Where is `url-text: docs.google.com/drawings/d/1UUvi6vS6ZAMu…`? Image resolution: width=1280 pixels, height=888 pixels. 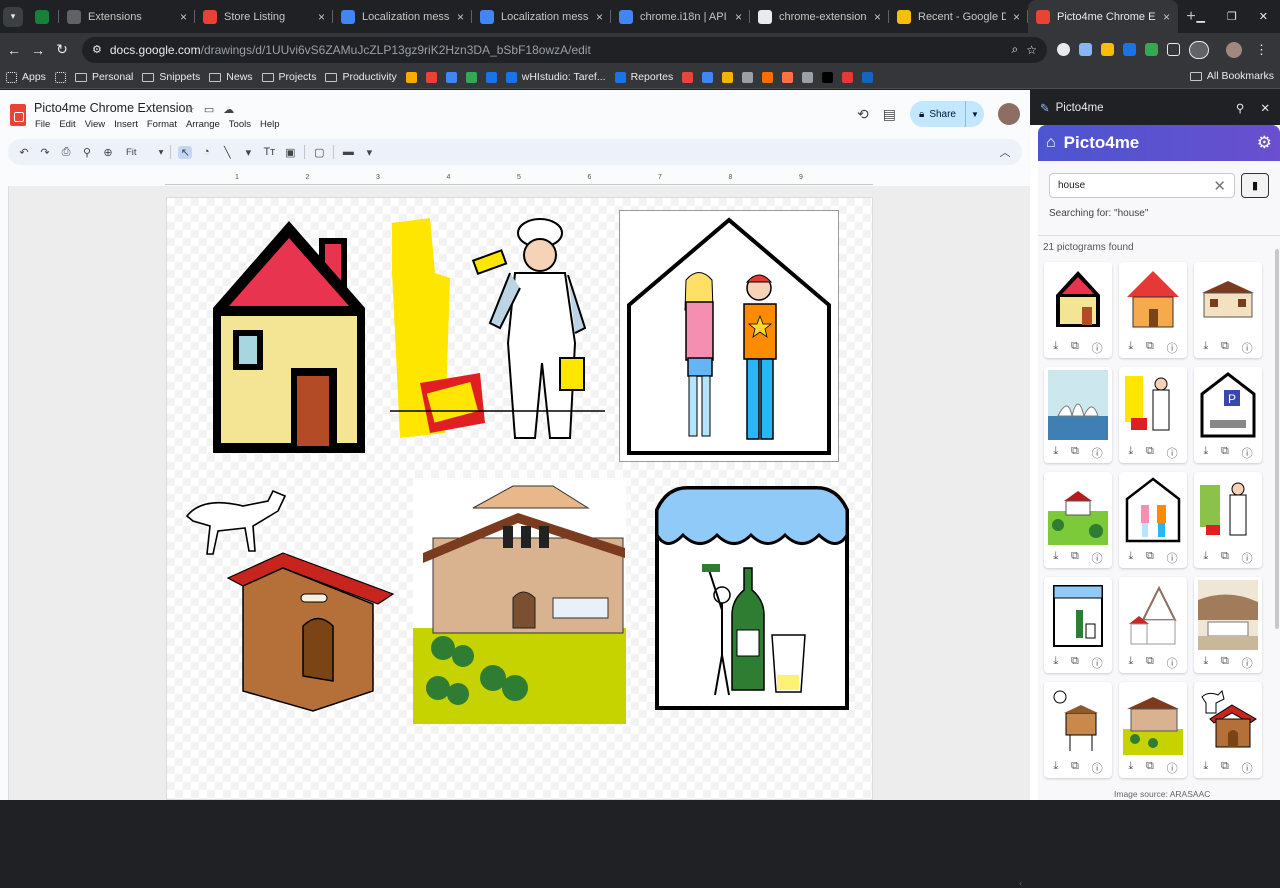
url-text: docs.google.com/drawings/d/1UUvi6vS6ZAMu… is located at coordinates (557, 50).